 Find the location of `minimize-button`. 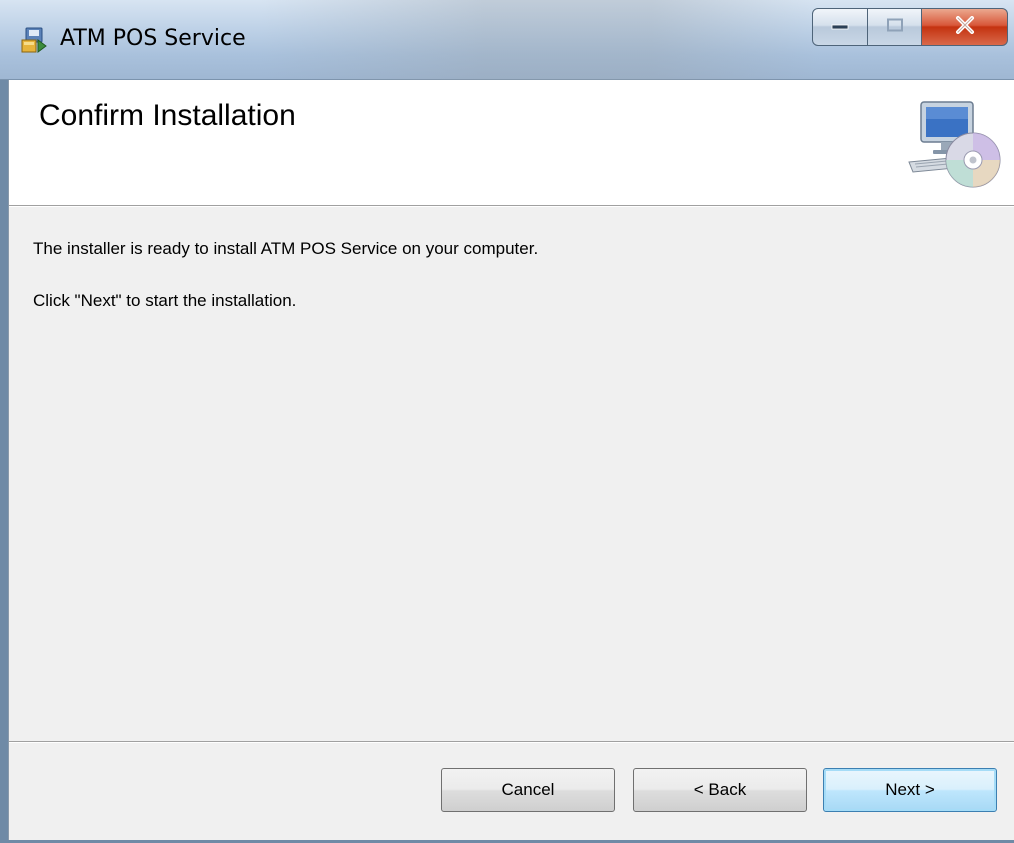

minimize-button is located at coordinates (840, 27).